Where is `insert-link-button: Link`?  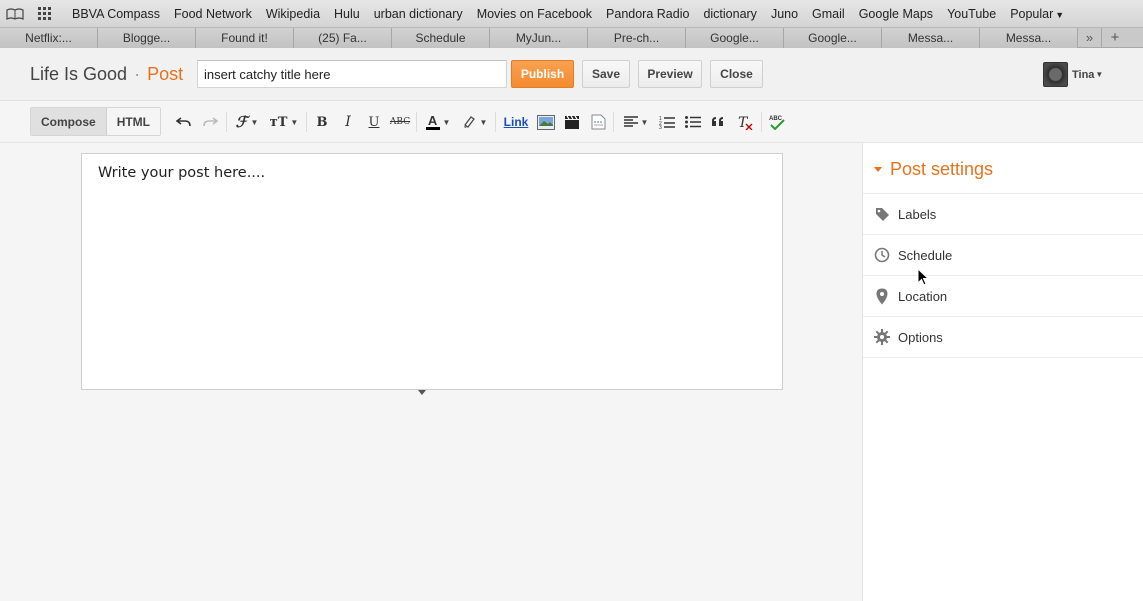 insert-link-button: Link is located at coordinates (516, 122).